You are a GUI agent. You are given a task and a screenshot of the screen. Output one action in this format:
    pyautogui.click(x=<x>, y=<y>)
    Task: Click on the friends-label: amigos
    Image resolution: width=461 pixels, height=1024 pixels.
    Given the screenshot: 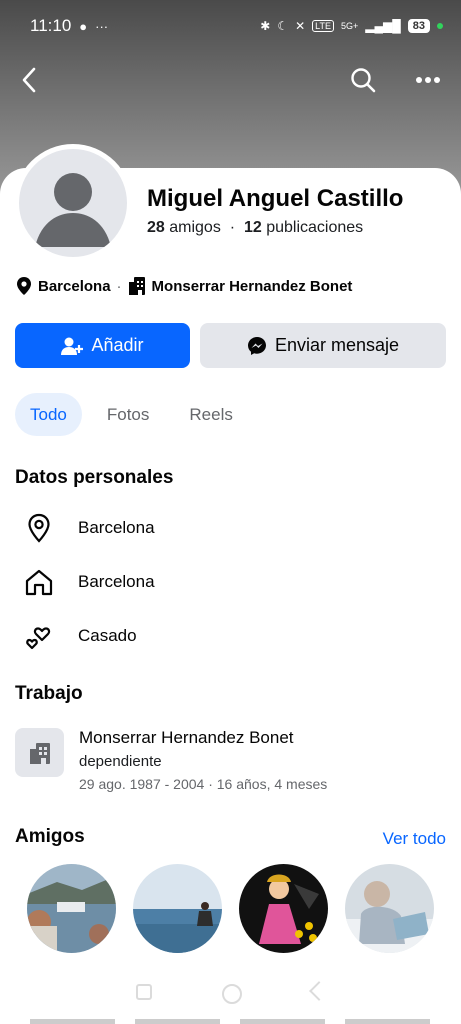 What is the action you would take?
    pyautogui.click(x=195, y=227)
    